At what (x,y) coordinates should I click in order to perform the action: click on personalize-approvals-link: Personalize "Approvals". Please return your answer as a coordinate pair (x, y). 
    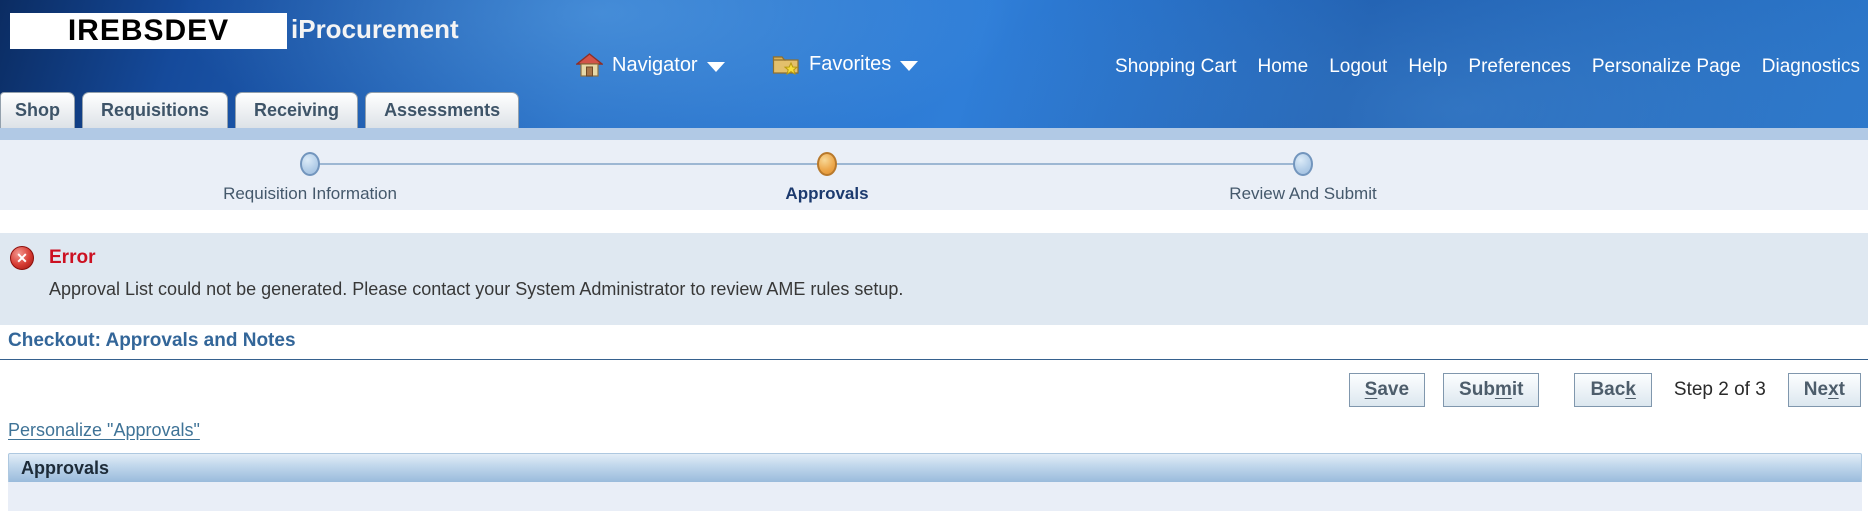
    Looking at the image, I should click on (104, 430).